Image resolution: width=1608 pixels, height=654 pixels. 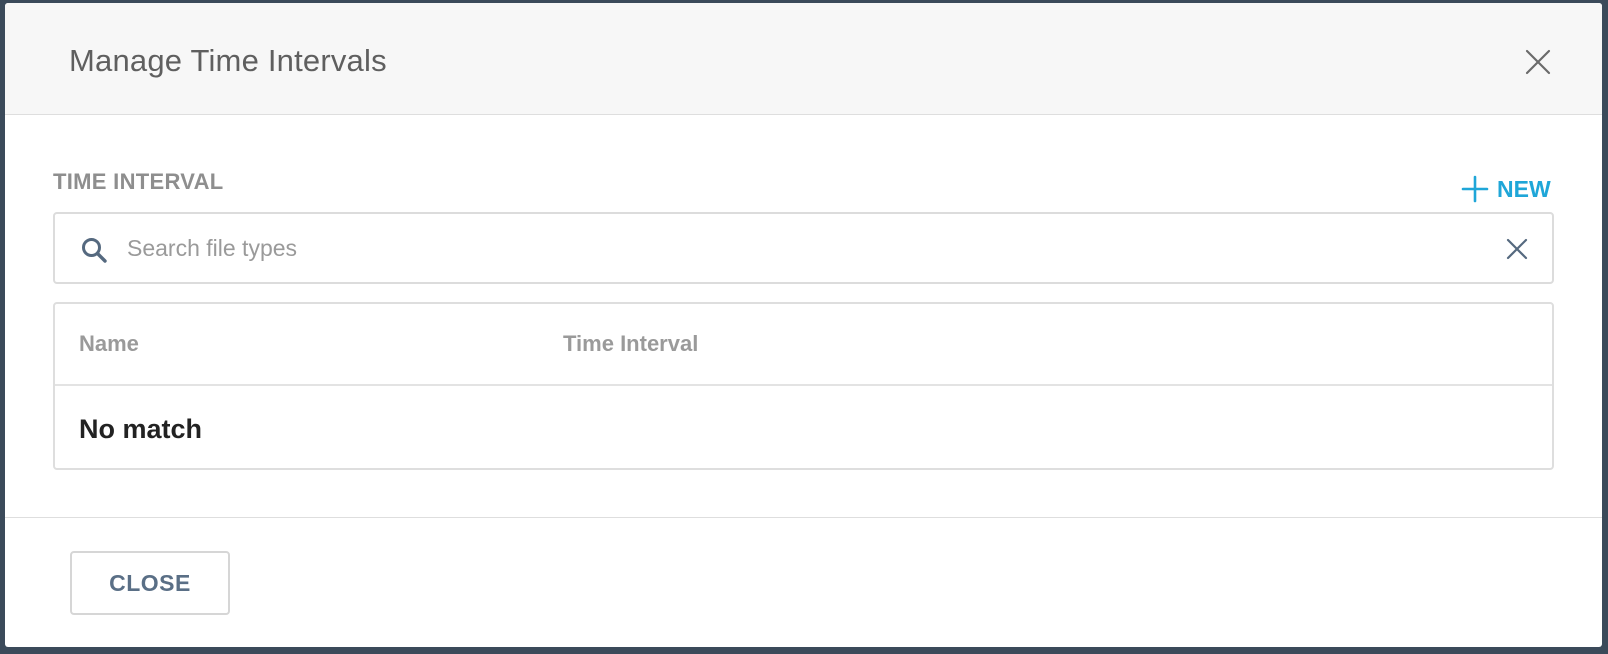 What do you see at coordinates (138, 181) in the screenshot?
I see `section-label: TIME INTERVAL` at bounding box center [138, 181].